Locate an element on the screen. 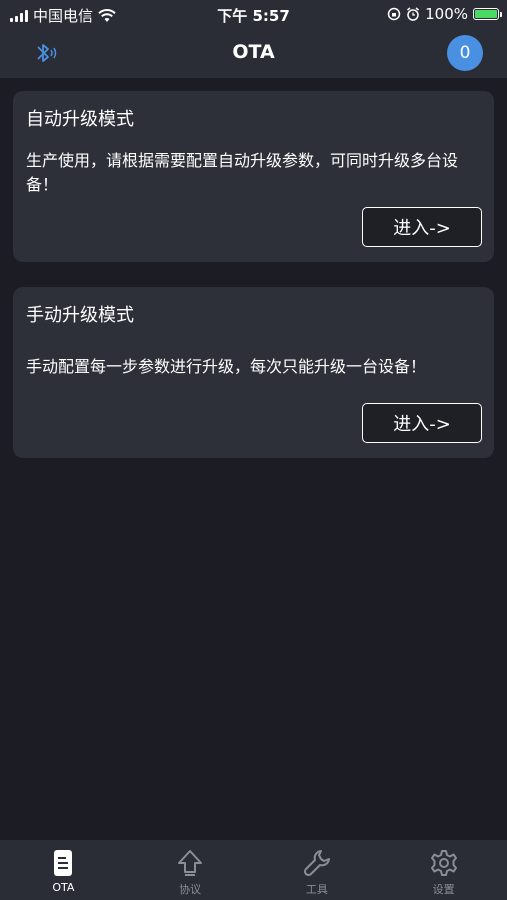  document-icon is located at coordinates (63, 863).